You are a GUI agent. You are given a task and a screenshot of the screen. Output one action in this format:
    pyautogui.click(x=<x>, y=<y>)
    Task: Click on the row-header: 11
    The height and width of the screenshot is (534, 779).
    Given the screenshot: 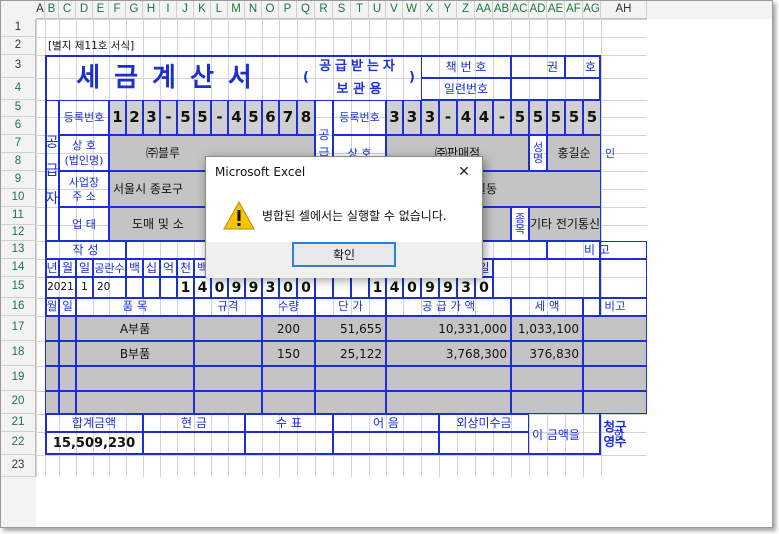 What is the action you would take?
    pyautogui.click(x=18, y=216)
    